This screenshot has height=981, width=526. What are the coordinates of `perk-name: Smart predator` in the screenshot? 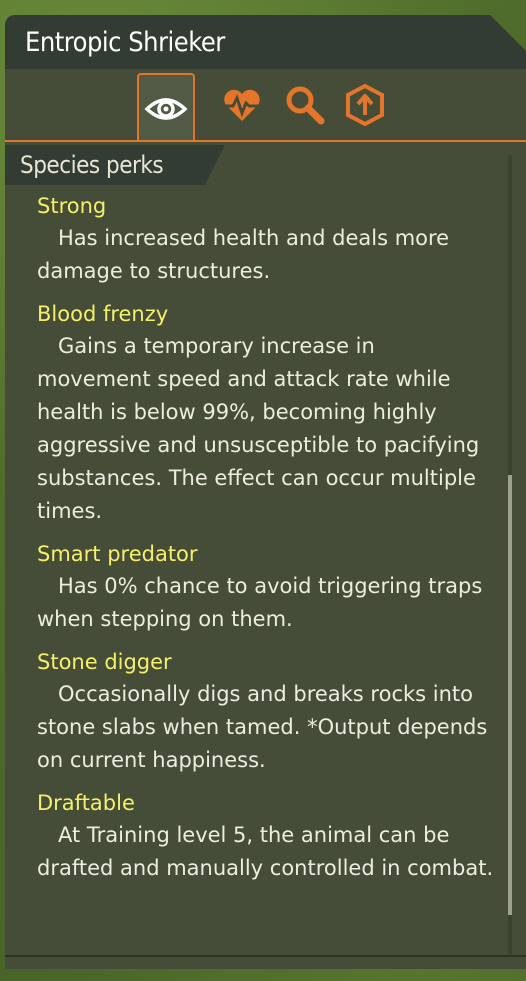 It's located at (117, 554).